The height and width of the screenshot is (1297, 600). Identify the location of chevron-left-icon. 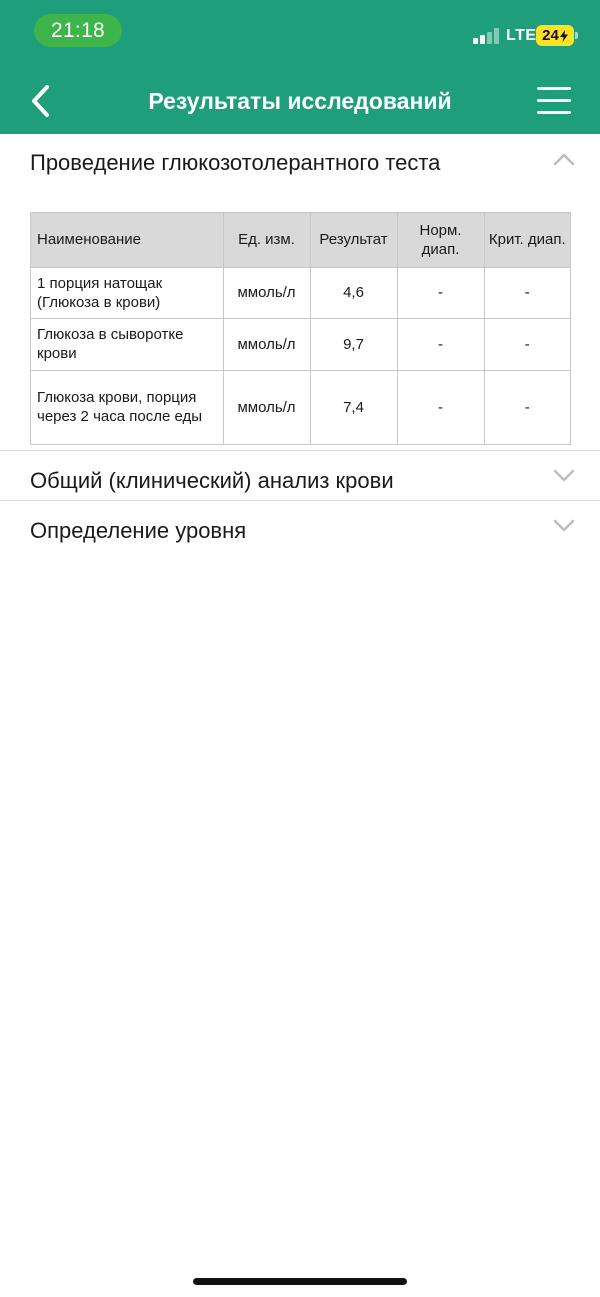
(40, 101).